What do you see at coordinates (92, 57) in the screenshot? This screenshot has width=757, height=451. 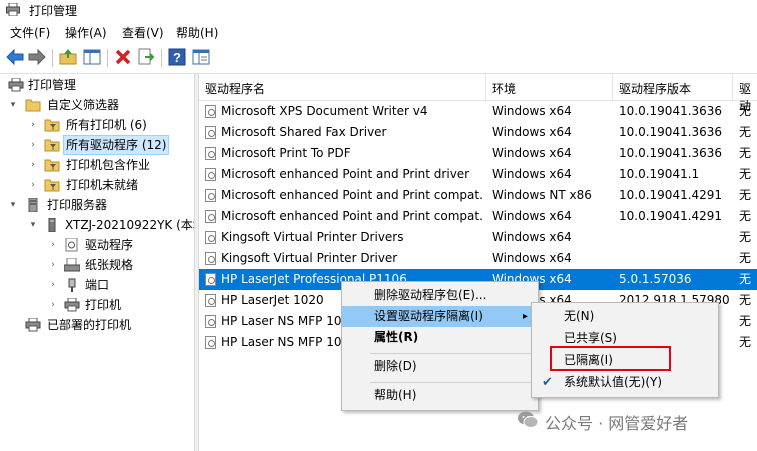 I see `show-hide-tree-icon` at bounding box center [92, 57].